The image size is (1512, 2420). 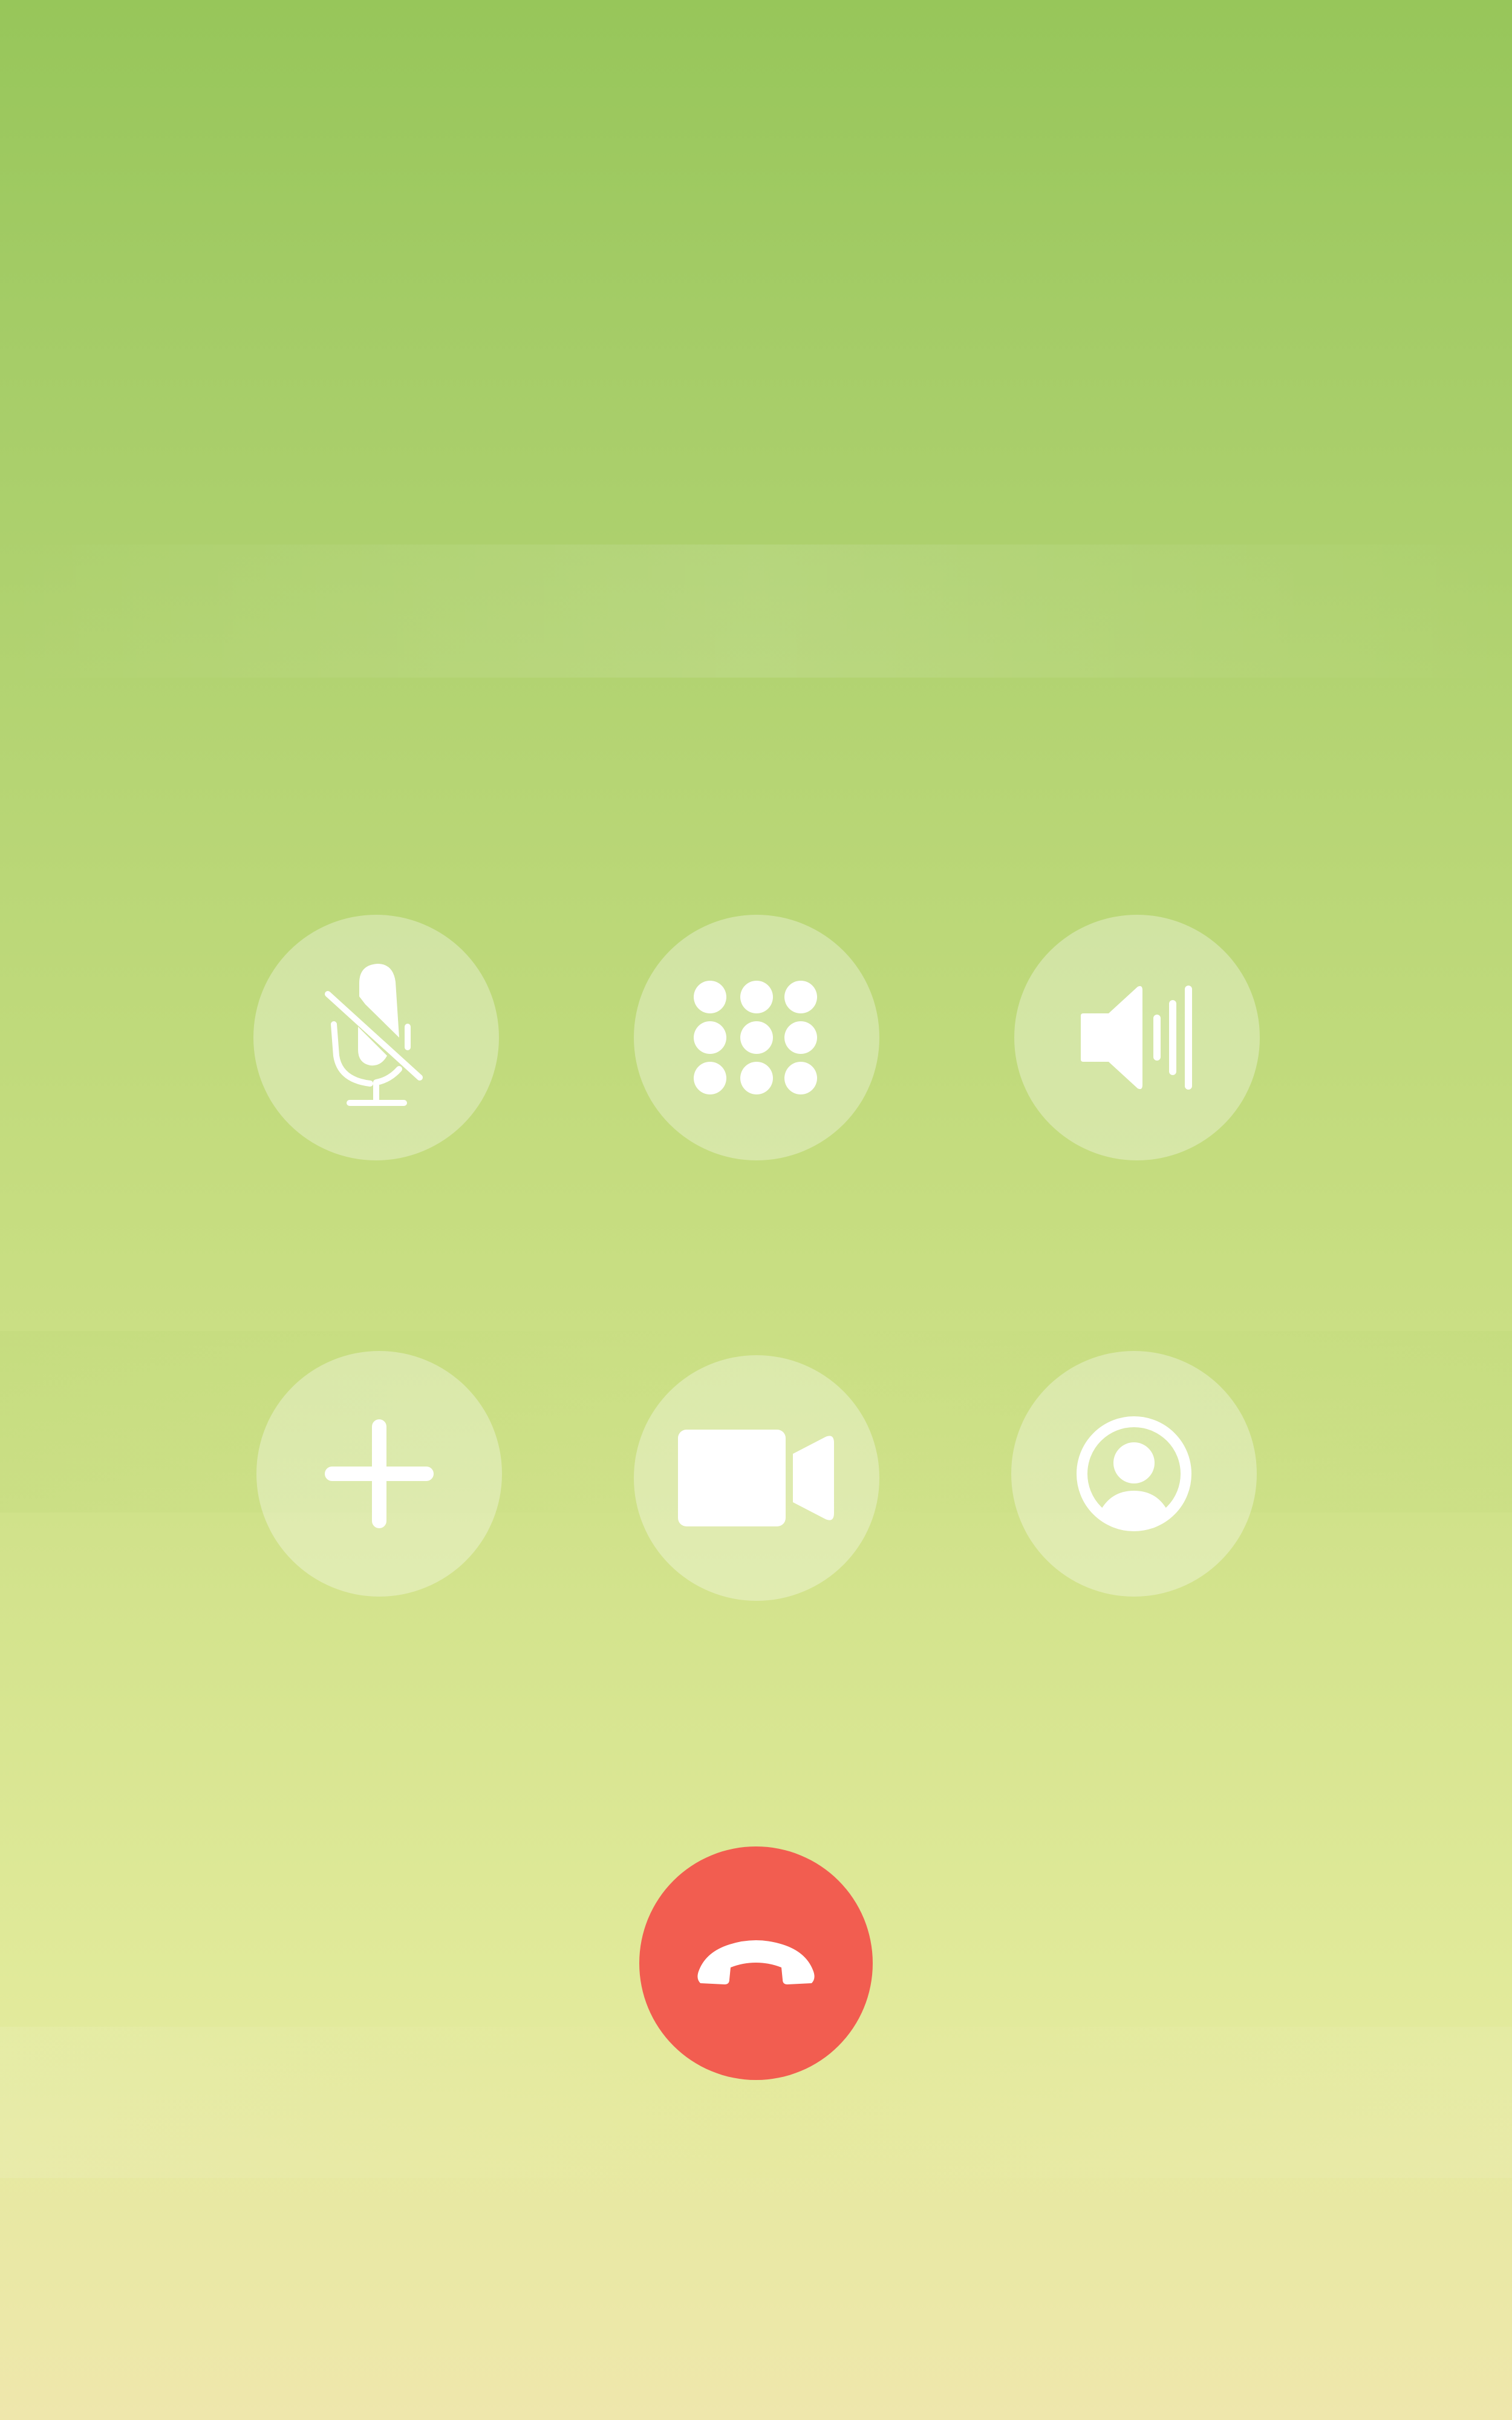 What do you see at coordinates (374, 1035) in the screenshot?
I see `mic-off-icon` at bounding box center [374, 1035].